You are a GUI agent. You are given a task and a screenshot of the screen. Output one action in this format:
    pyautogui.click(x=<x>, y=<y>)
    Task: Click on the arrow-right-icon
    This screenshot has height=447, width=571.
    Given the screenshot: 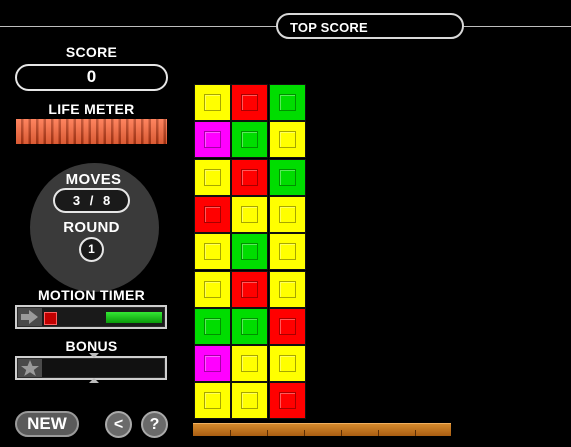 What is the action you would take?
    pyautogui.click(x=30, y=317)
    